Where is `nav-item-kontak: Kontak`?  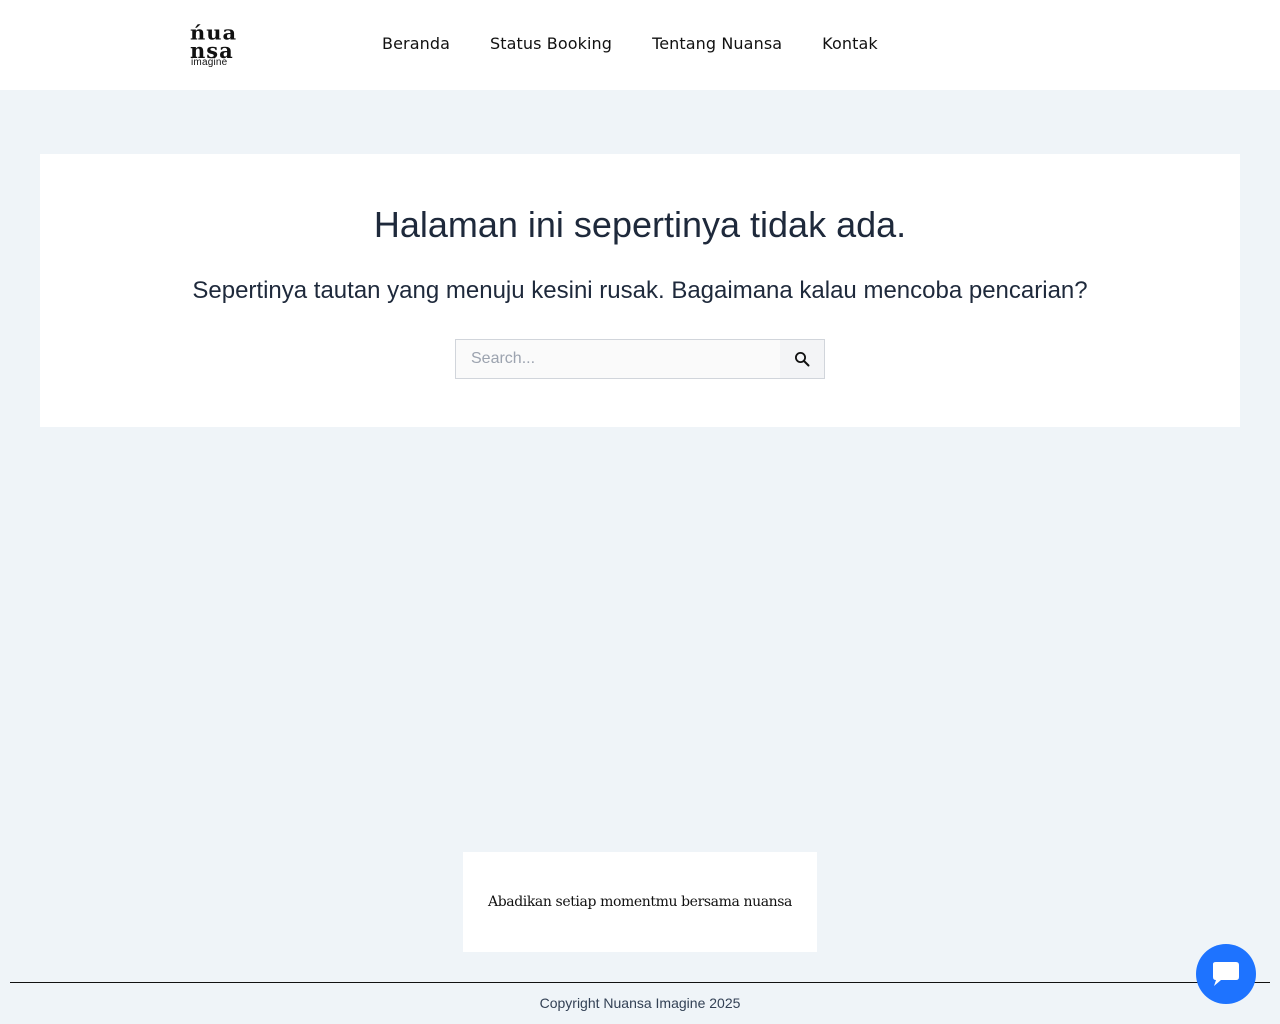 nav-item-kontak: Kontak is located at coordinates (850, 43).